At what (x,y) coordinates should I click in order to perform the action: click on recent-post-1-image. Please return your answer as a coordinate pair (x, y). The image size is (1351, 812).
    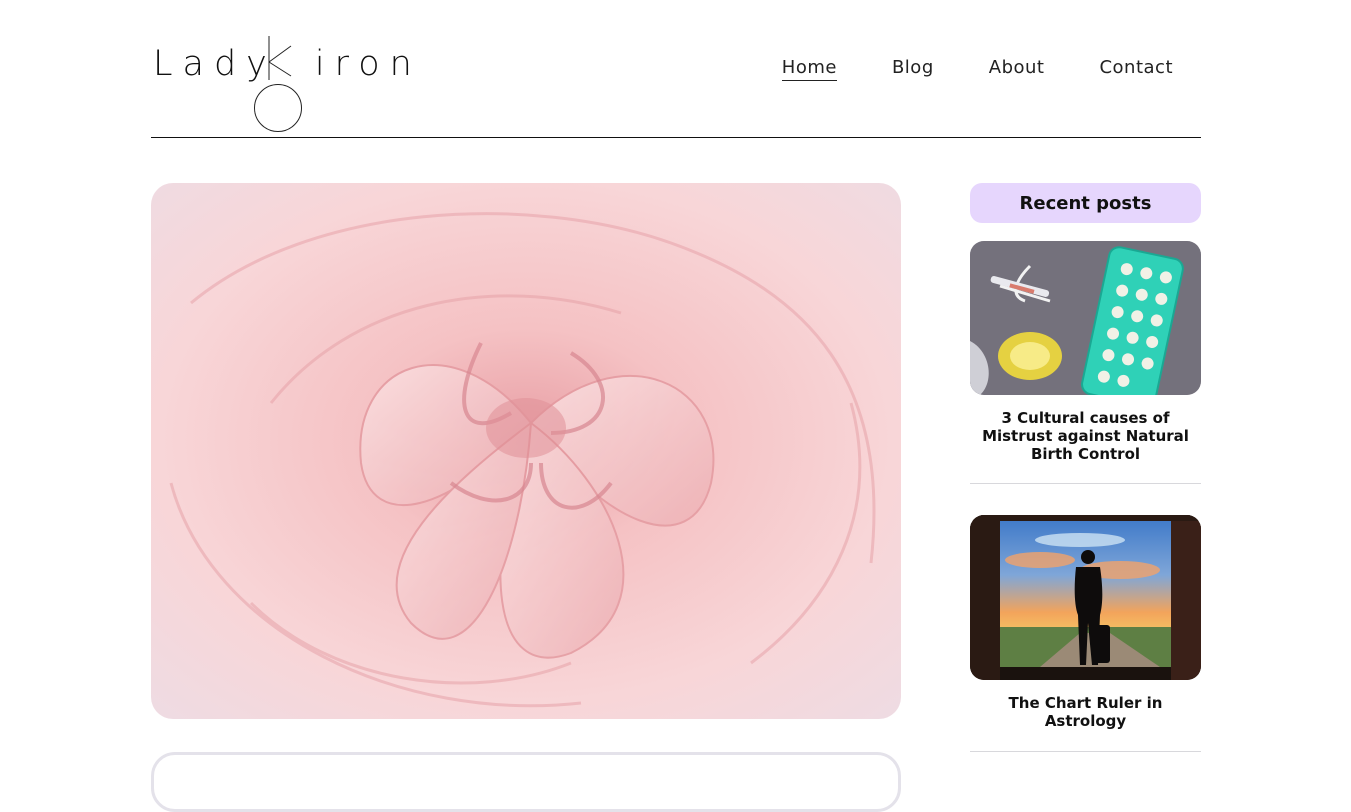
    Looking at the image, I should click on (1085, 318).